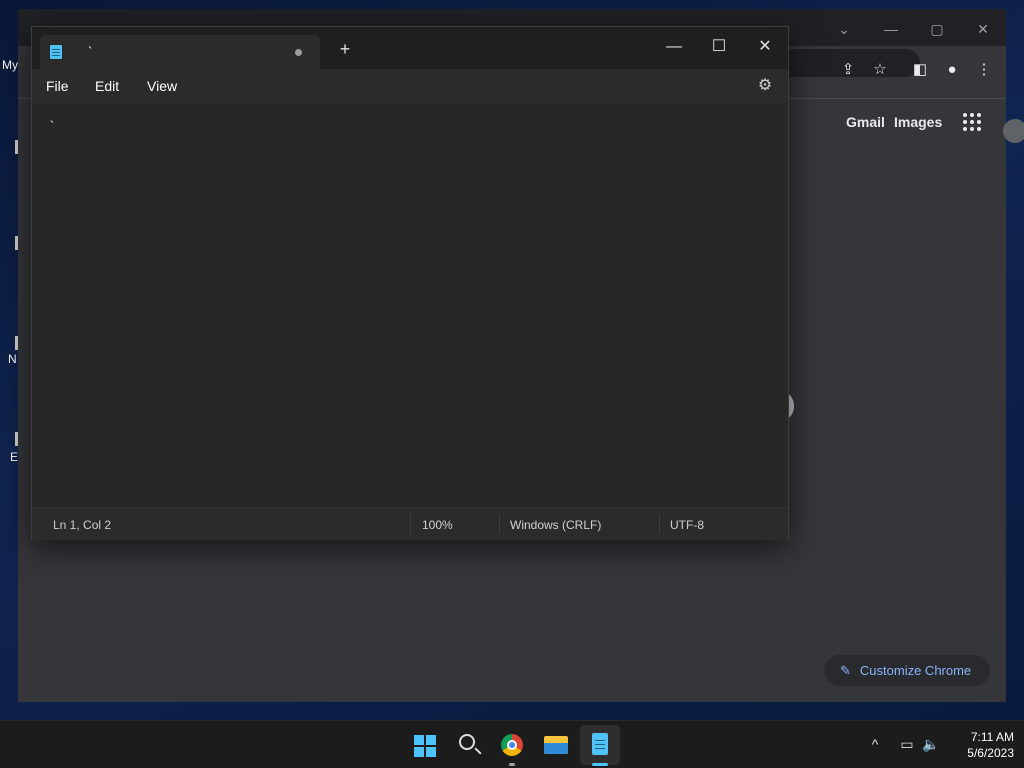 This screenshot has width=1024, height=768. What do you see at coordinates (952, 70) in the screenshot?
I see `profile-icon: ●` at bounding box center [952, 70].